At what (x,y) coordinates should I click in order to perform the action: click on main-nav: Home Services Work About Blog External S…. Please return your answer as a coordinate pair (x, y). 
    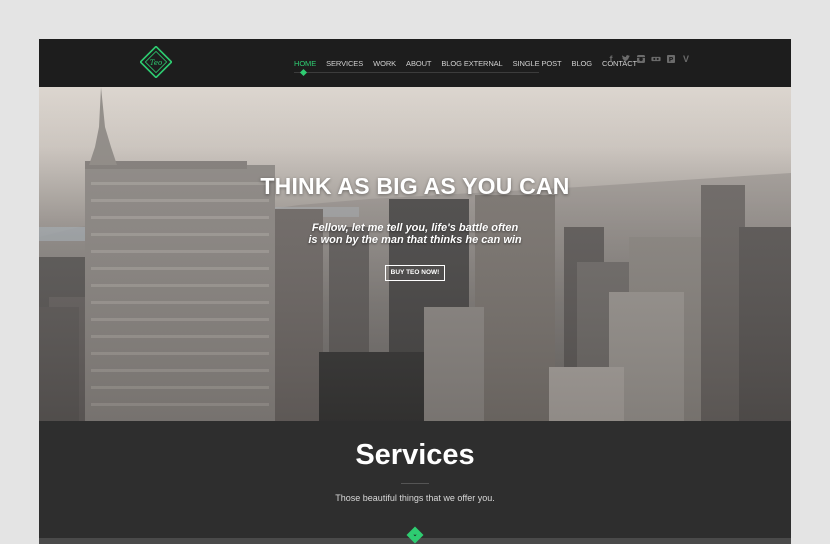
    Looking at the image, I should click on (470, 63).